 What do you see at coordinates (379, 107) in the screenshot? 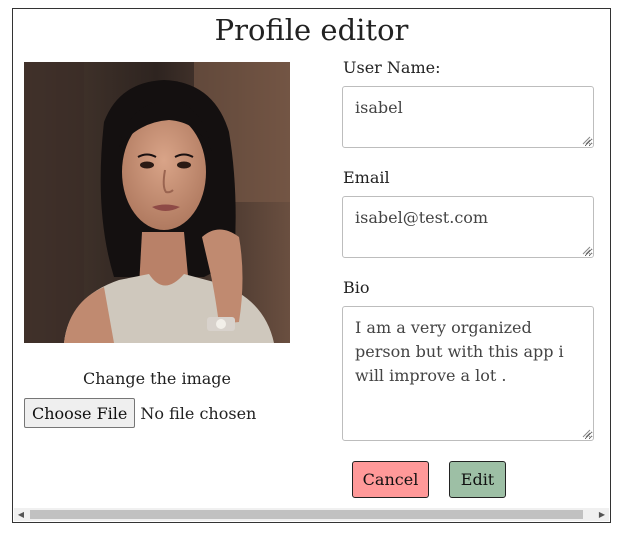
I see `username-value: isabel` at bounding box center [379, 107].